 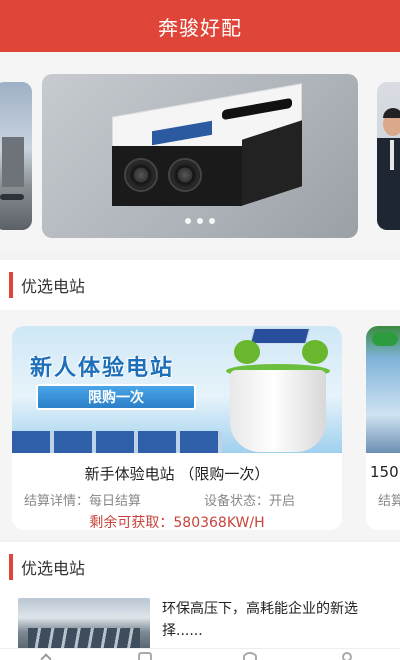 What do you see at coordinates (84, 626) in the screenshot?
I see `news-thumbnail` at bounding box center [84, 626].